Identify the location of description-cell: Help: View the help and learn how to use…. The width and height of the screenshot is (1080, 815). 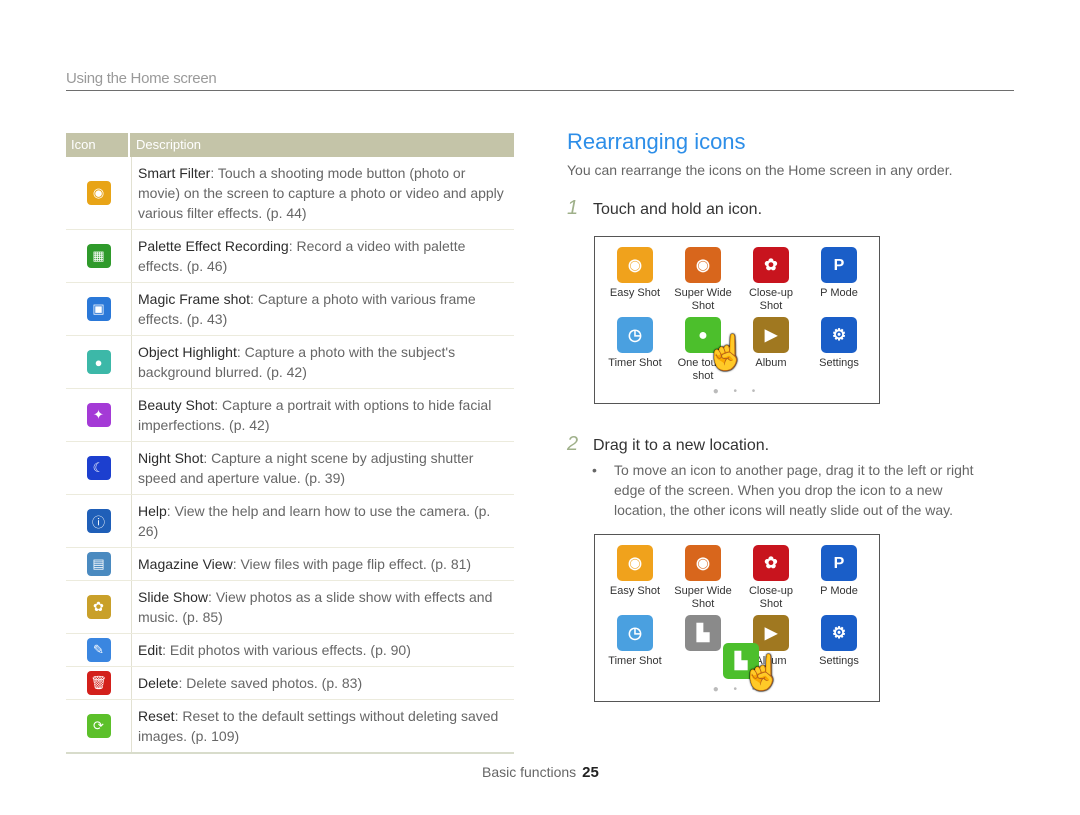
(323, 521).